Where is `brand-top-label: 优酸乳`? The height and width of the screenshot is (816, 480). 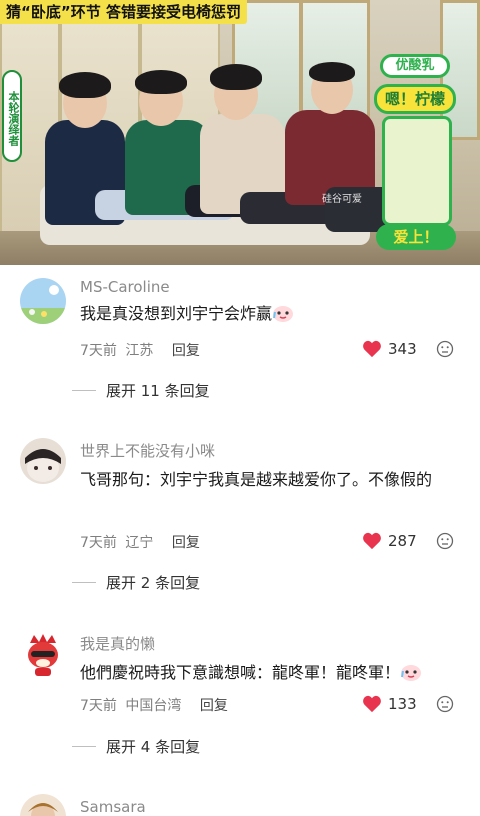
brand-top-label: 优酸乳 is located at coordinates (415, 66).